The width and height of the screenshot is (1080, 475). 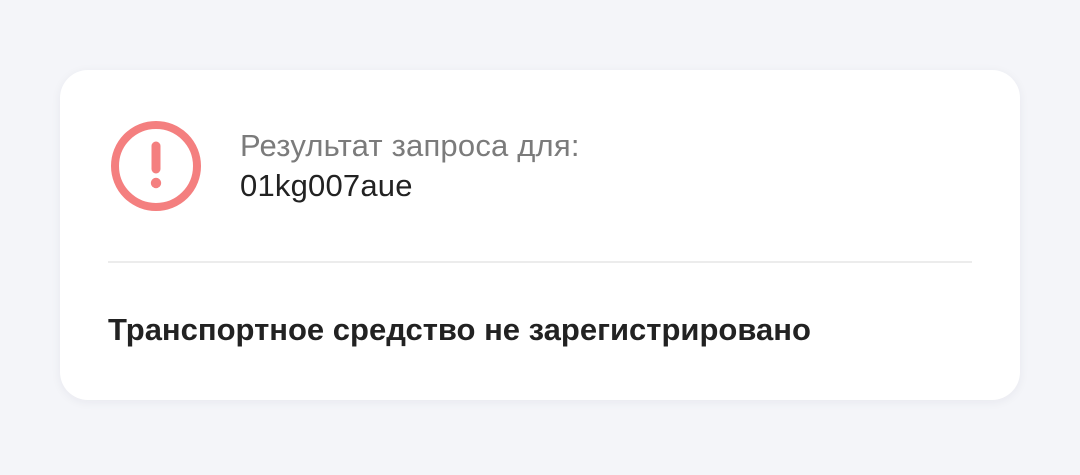 What do you see at coordinates (156, 166) in the screenshot?
I see `exclamation-circle-icon` at bounding box center [156, 166].